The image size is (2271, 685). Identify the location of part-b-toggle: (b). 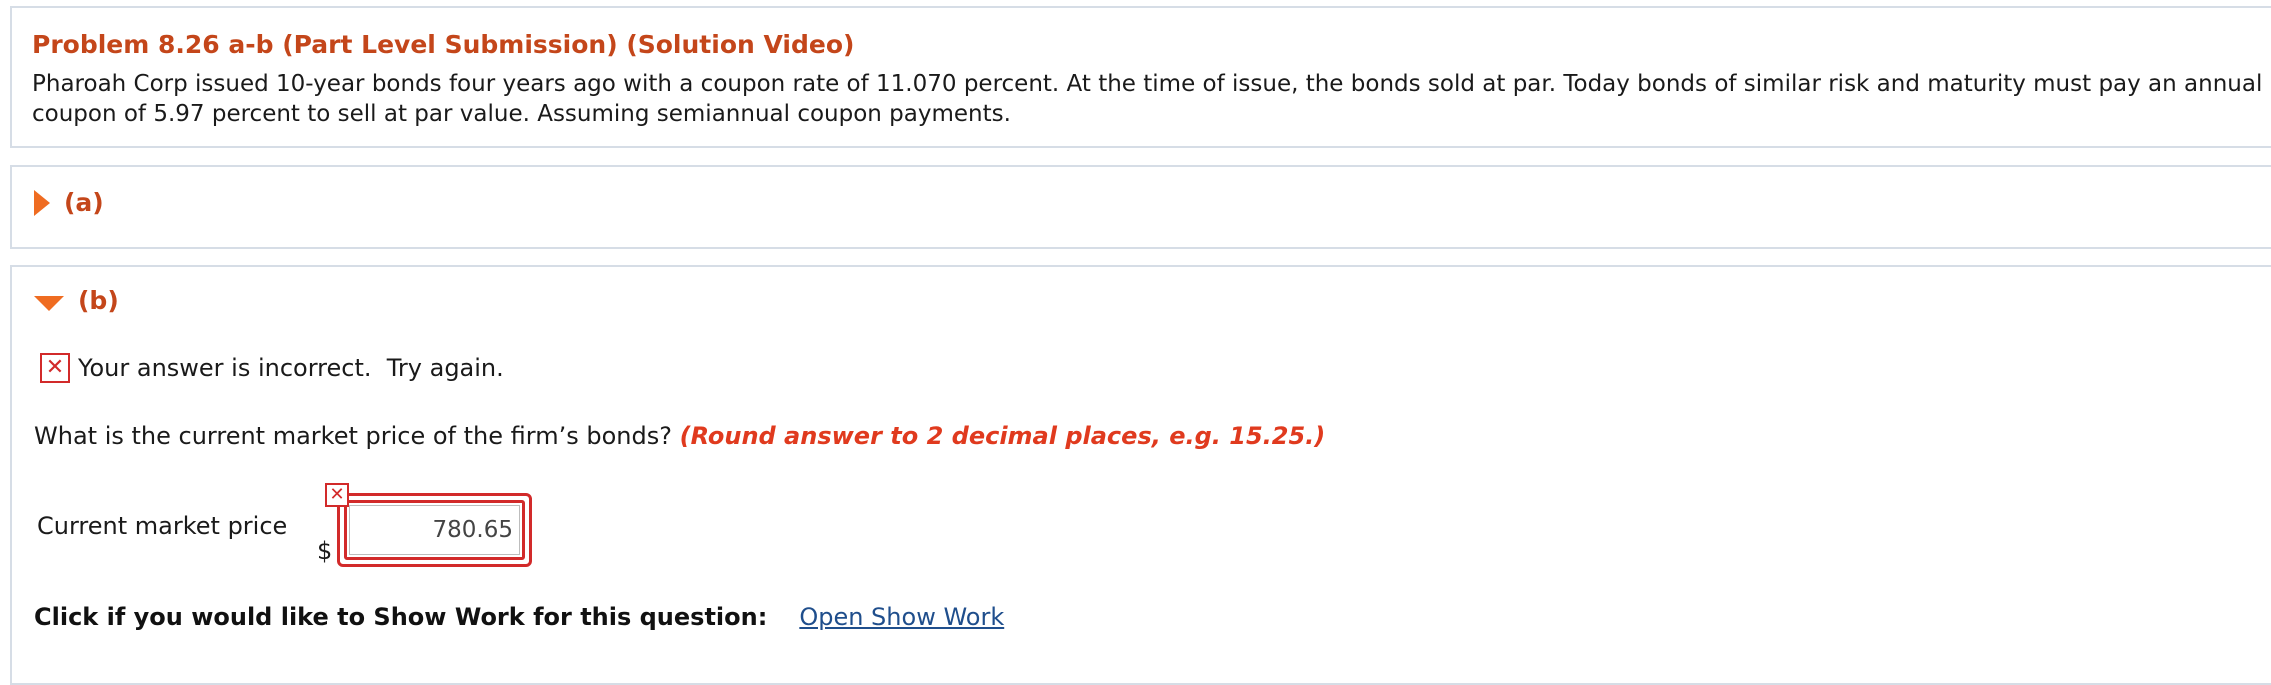
(76, 300).